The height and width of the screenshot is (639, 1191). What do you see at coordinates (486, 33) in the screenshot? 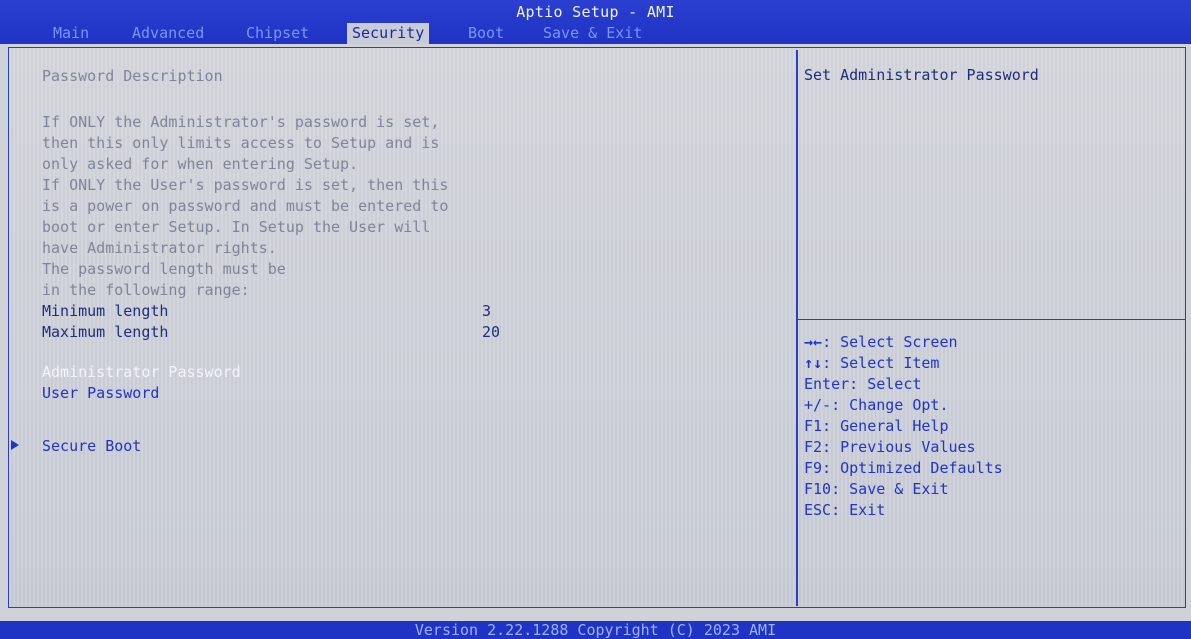
I see `tab-boot: Boot` at bounding box center [486, 33].